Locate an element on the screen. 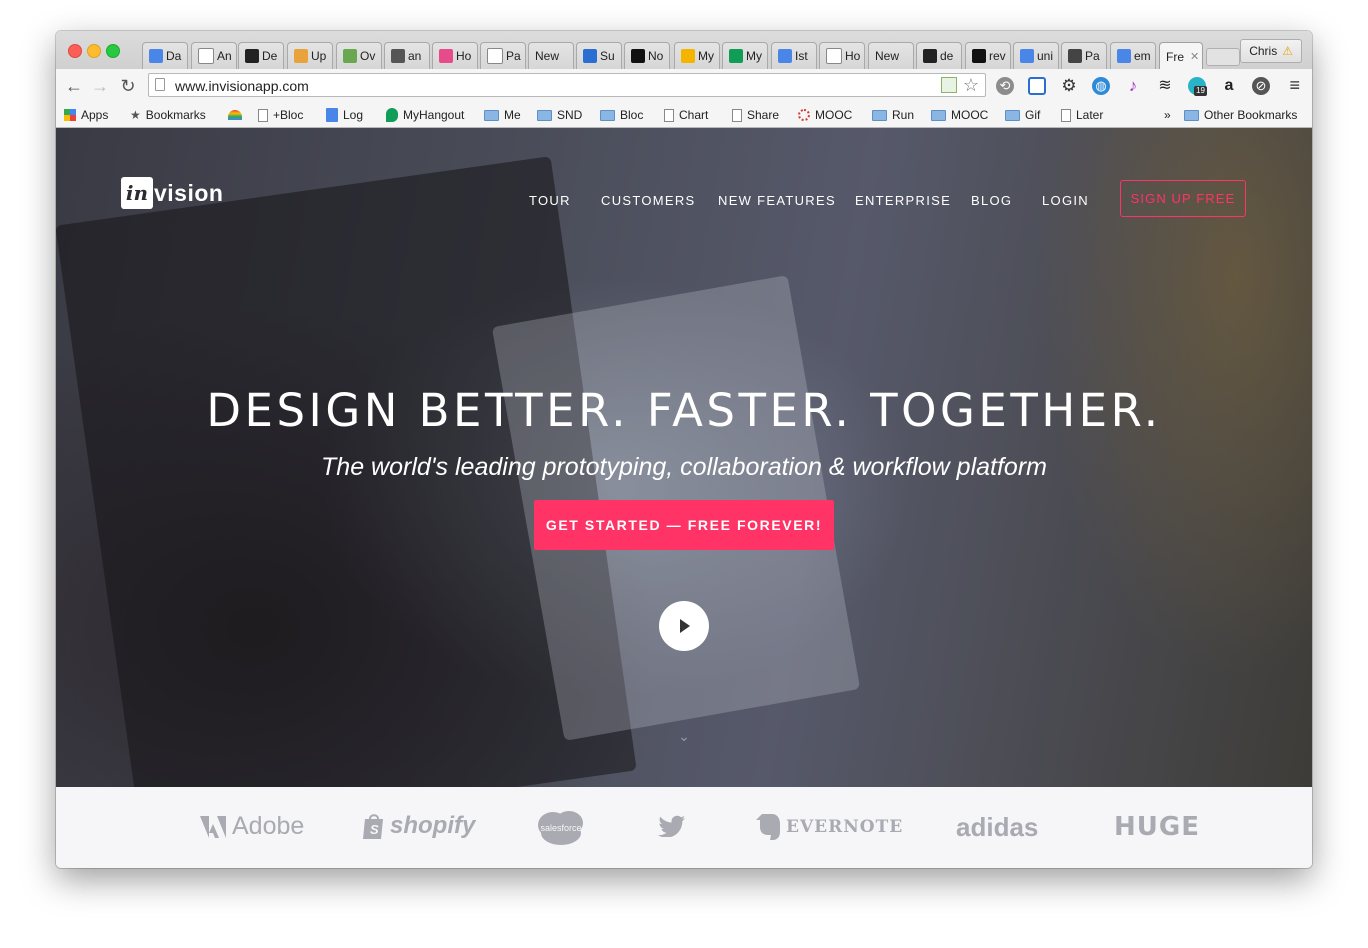 The image size is (1368, 948). bookmark-8: Bloc is located at coordinates (621, 115).